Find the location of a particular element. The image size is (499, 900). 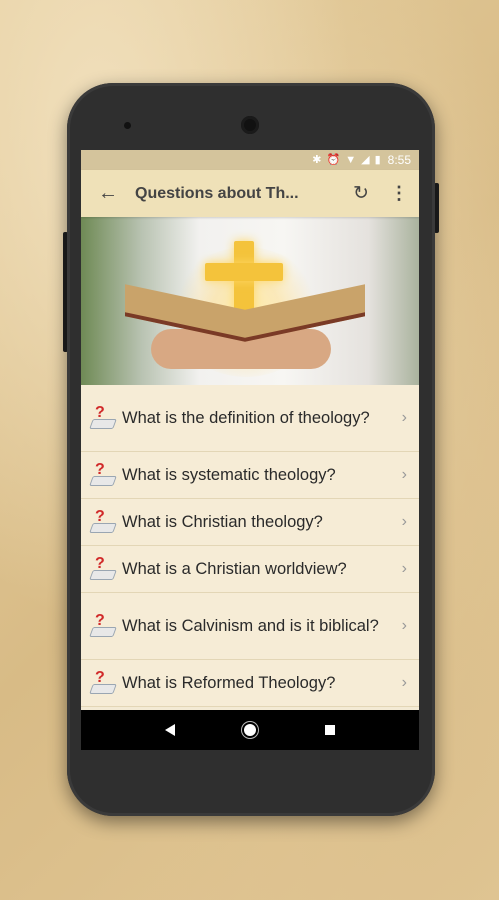

list-item: ? What is systematic theology? › is located at coordinates (250, 475).